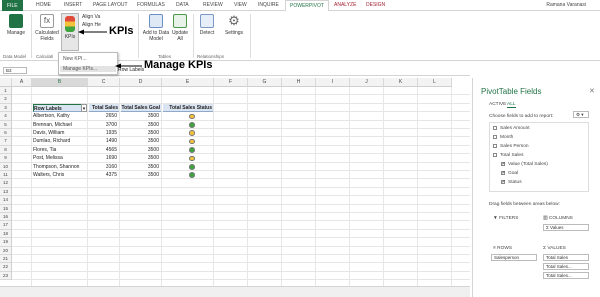 Image resolution: width=600 pixels, height=297 pixels. Describe the element at coordinates (15, 70) in the screenshot. I see `name-box: B3` at that location.